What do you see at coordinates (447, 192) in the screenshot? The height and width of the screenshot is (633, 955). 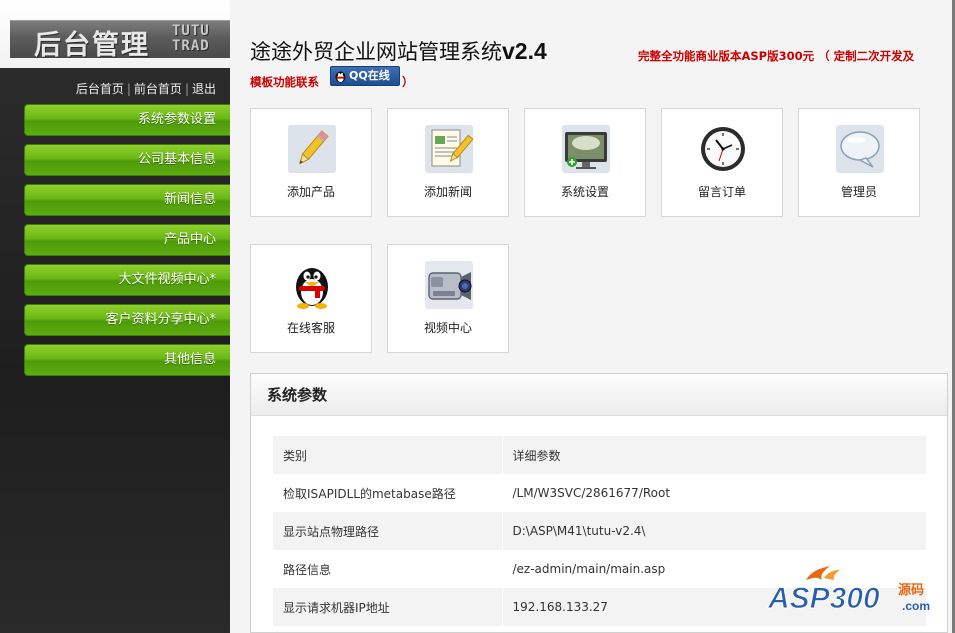 I see `shortcut-label: 添加新闻` at bounding box center [447, 192].